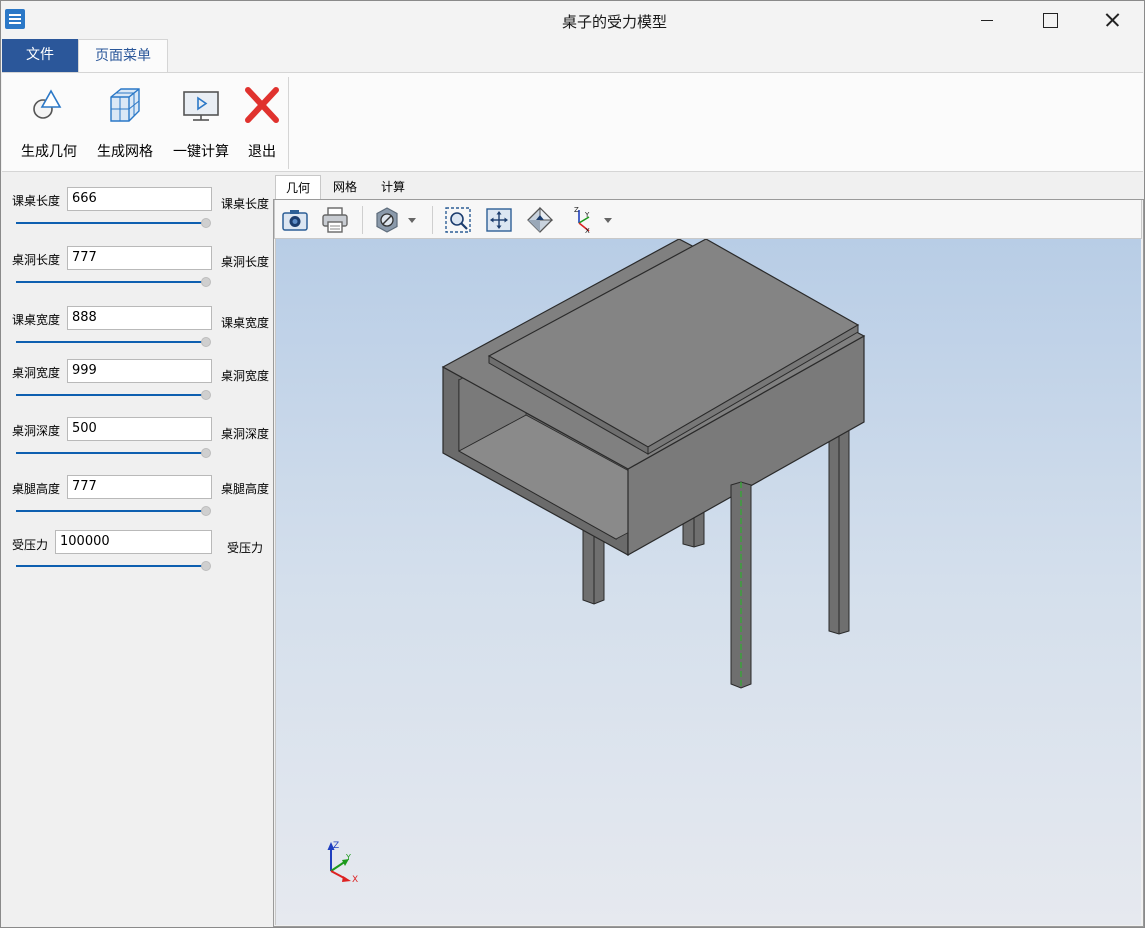 The height and width of the screenshot is (928, 1145). I want to click on one-click-calc-label: 一键计算, so click(201, 152).